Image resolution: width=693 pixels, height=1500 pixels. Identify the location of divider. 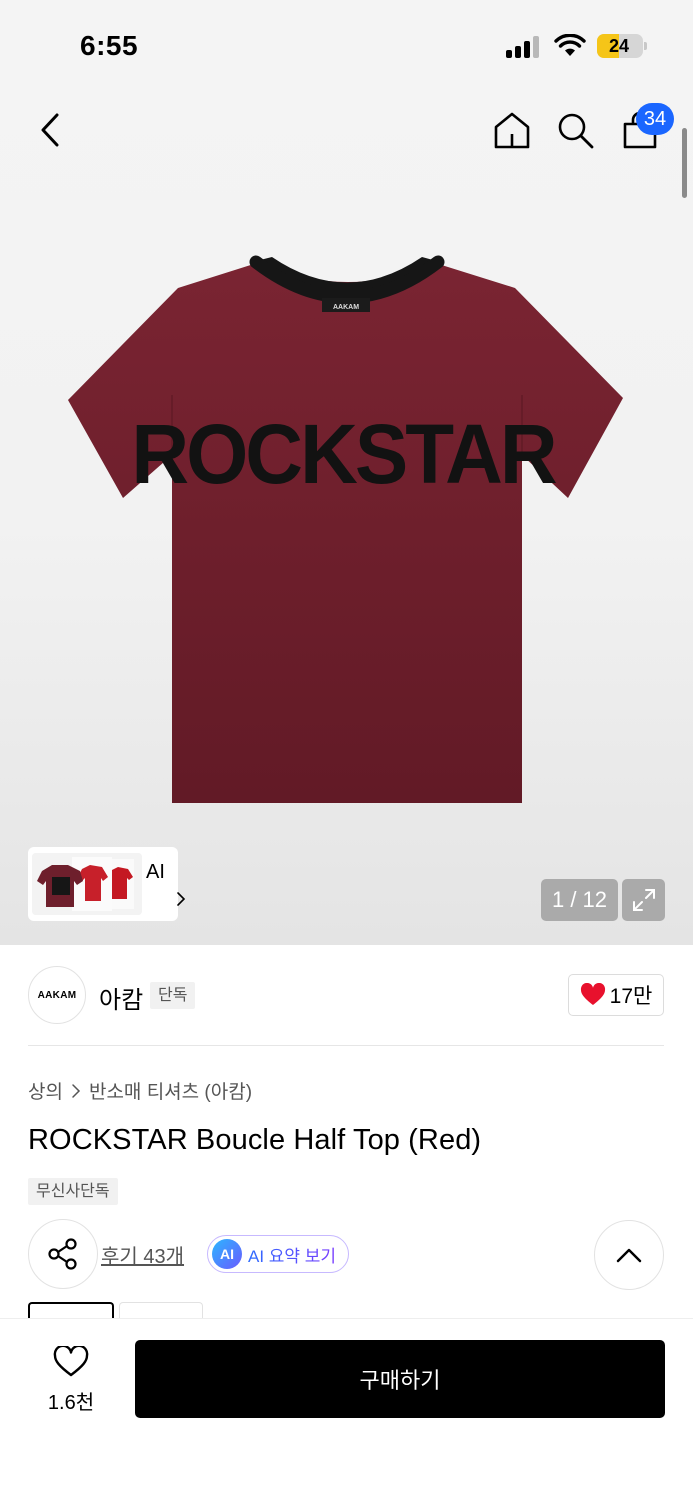
(346, 1045).